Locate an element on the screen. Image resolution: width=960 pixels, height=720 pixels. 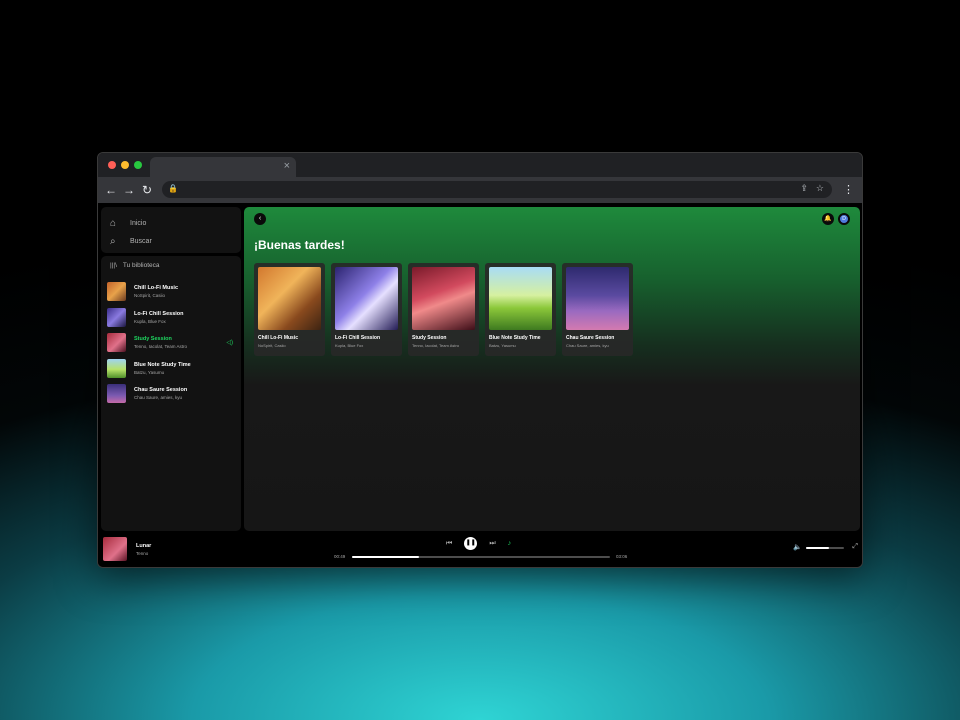
sidebar-item-label: Inicio is located at coordinates (138, 223).